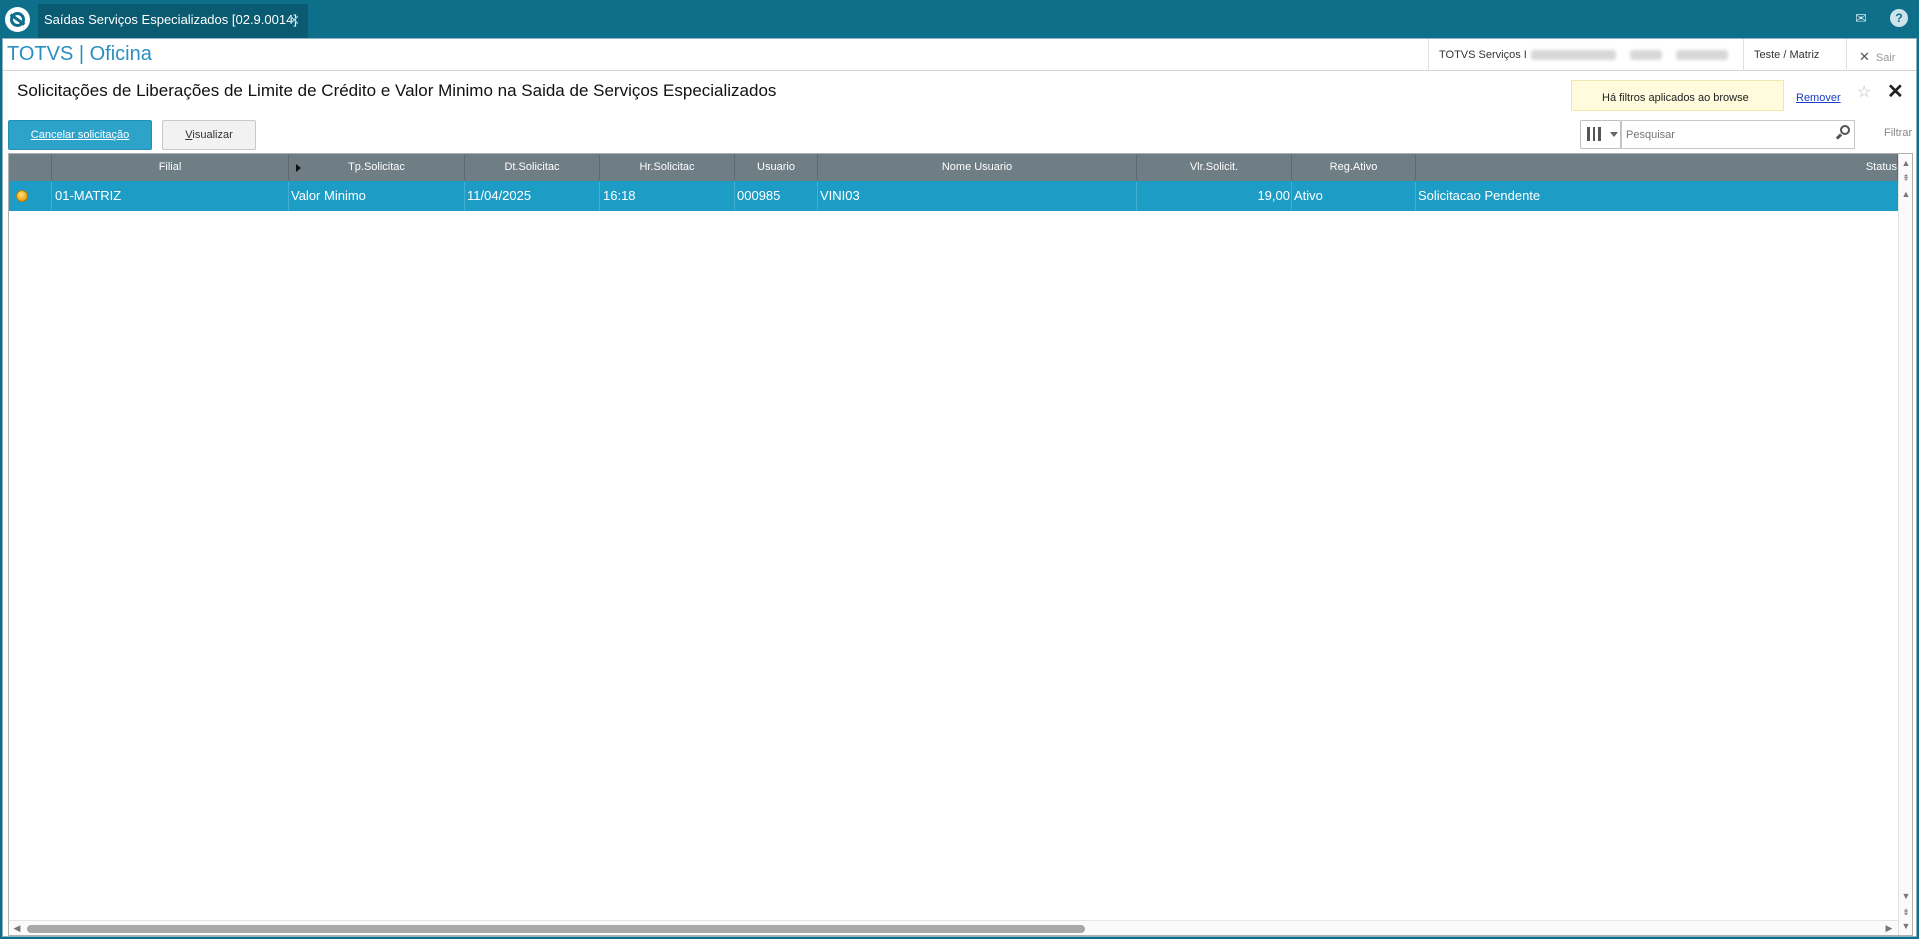  What do you see at coordinates (1906, 194) in the screenshot?
I see `scroll-up-small-icon: ▲` at bounding box center [1906, 194].